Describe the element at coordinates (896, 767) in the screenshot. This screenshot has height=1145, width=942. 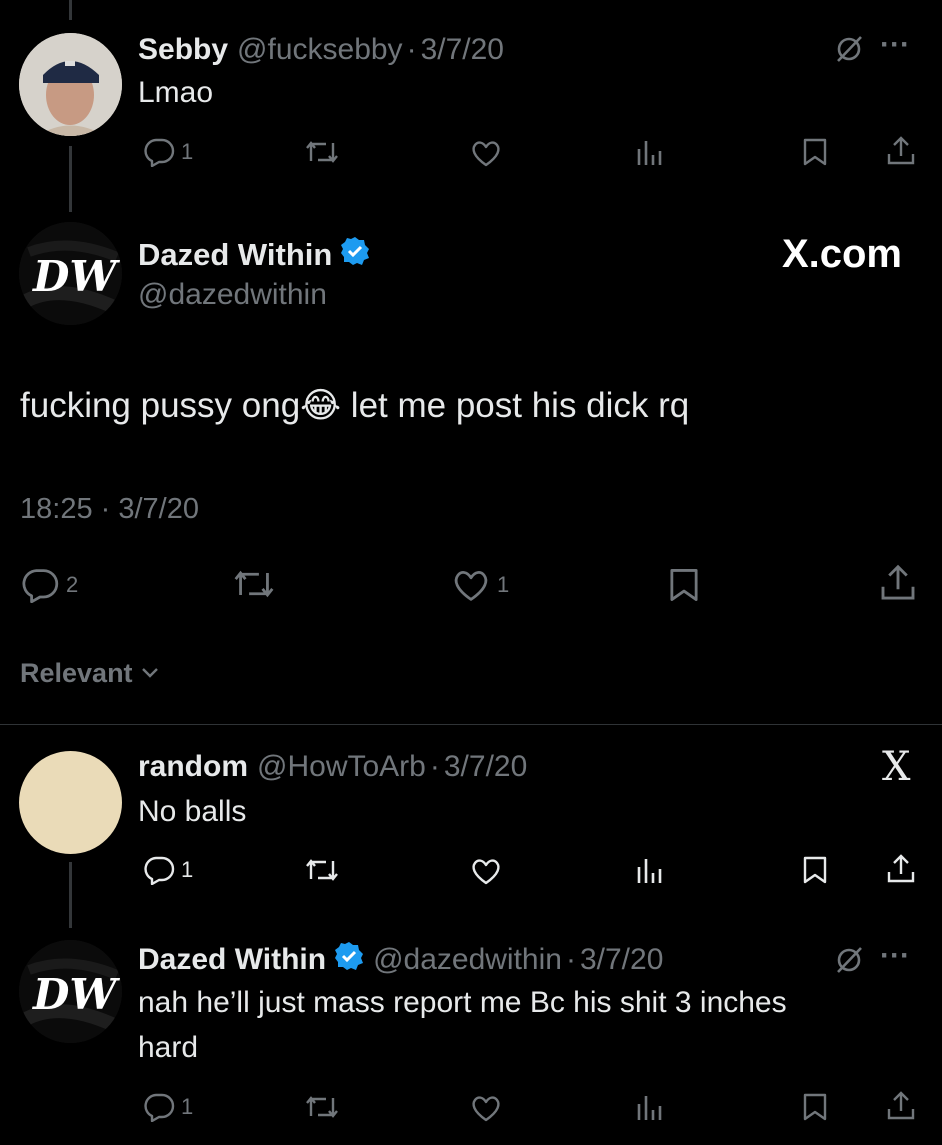
I see `x-logo-icon: X` at that location.